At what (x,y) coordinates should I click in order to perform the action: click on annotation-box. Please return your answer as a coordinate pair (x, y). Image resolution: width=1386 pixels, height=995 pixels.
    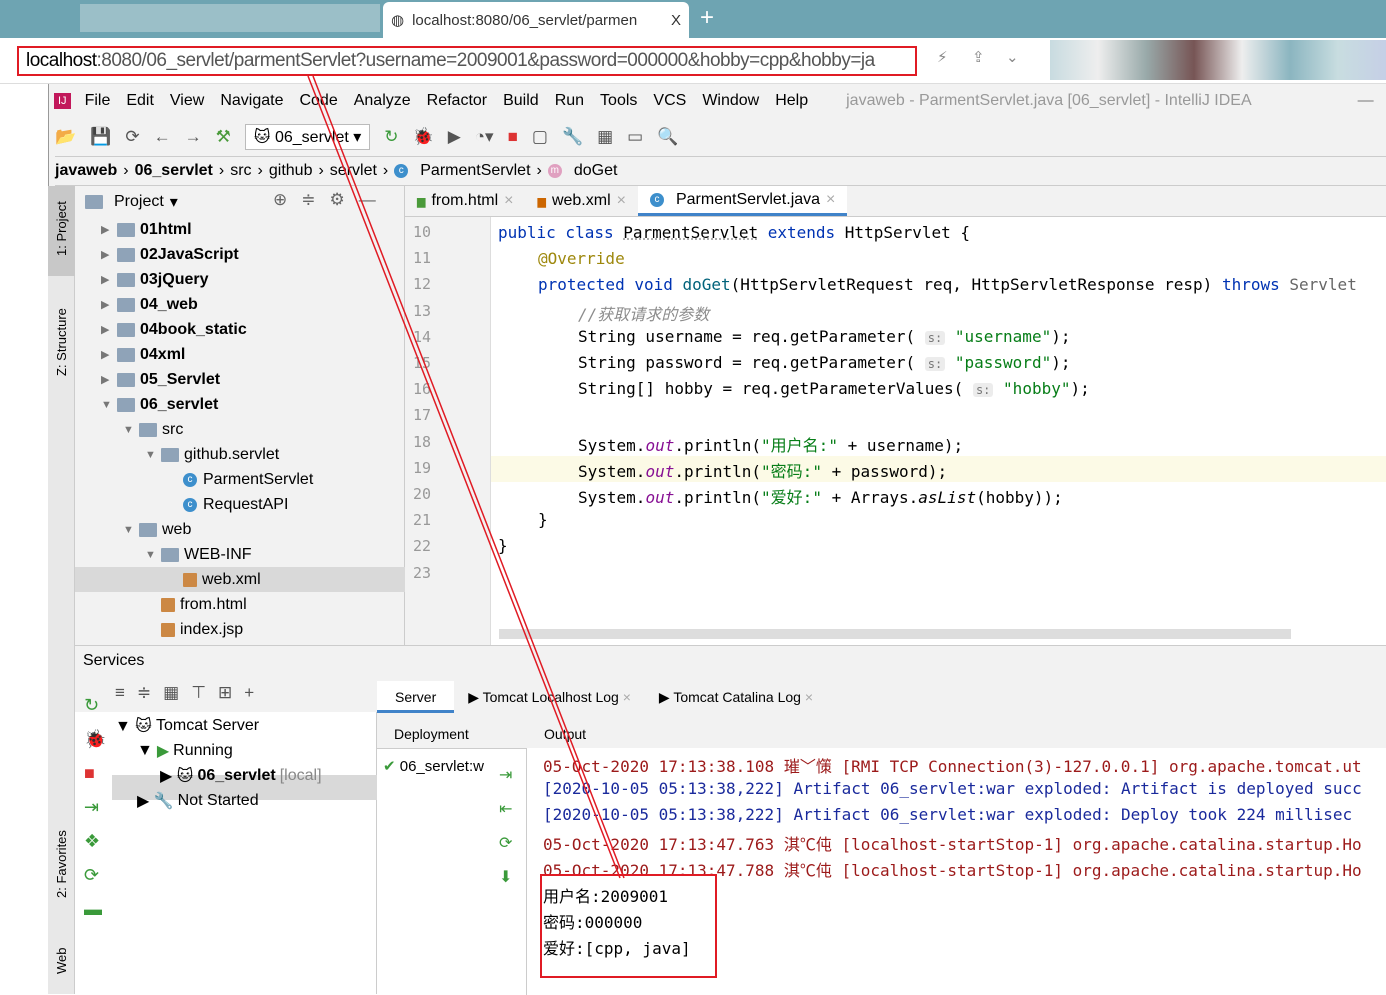
    Looking at the image, I should click on (628, 926).